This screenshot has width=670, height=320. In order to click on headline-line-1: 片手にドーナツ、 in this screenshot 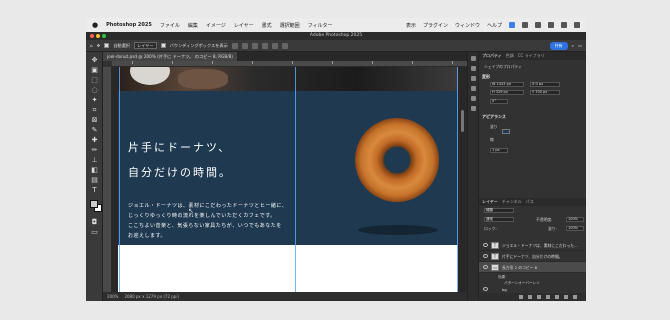, I will do `click(179, 147)`.